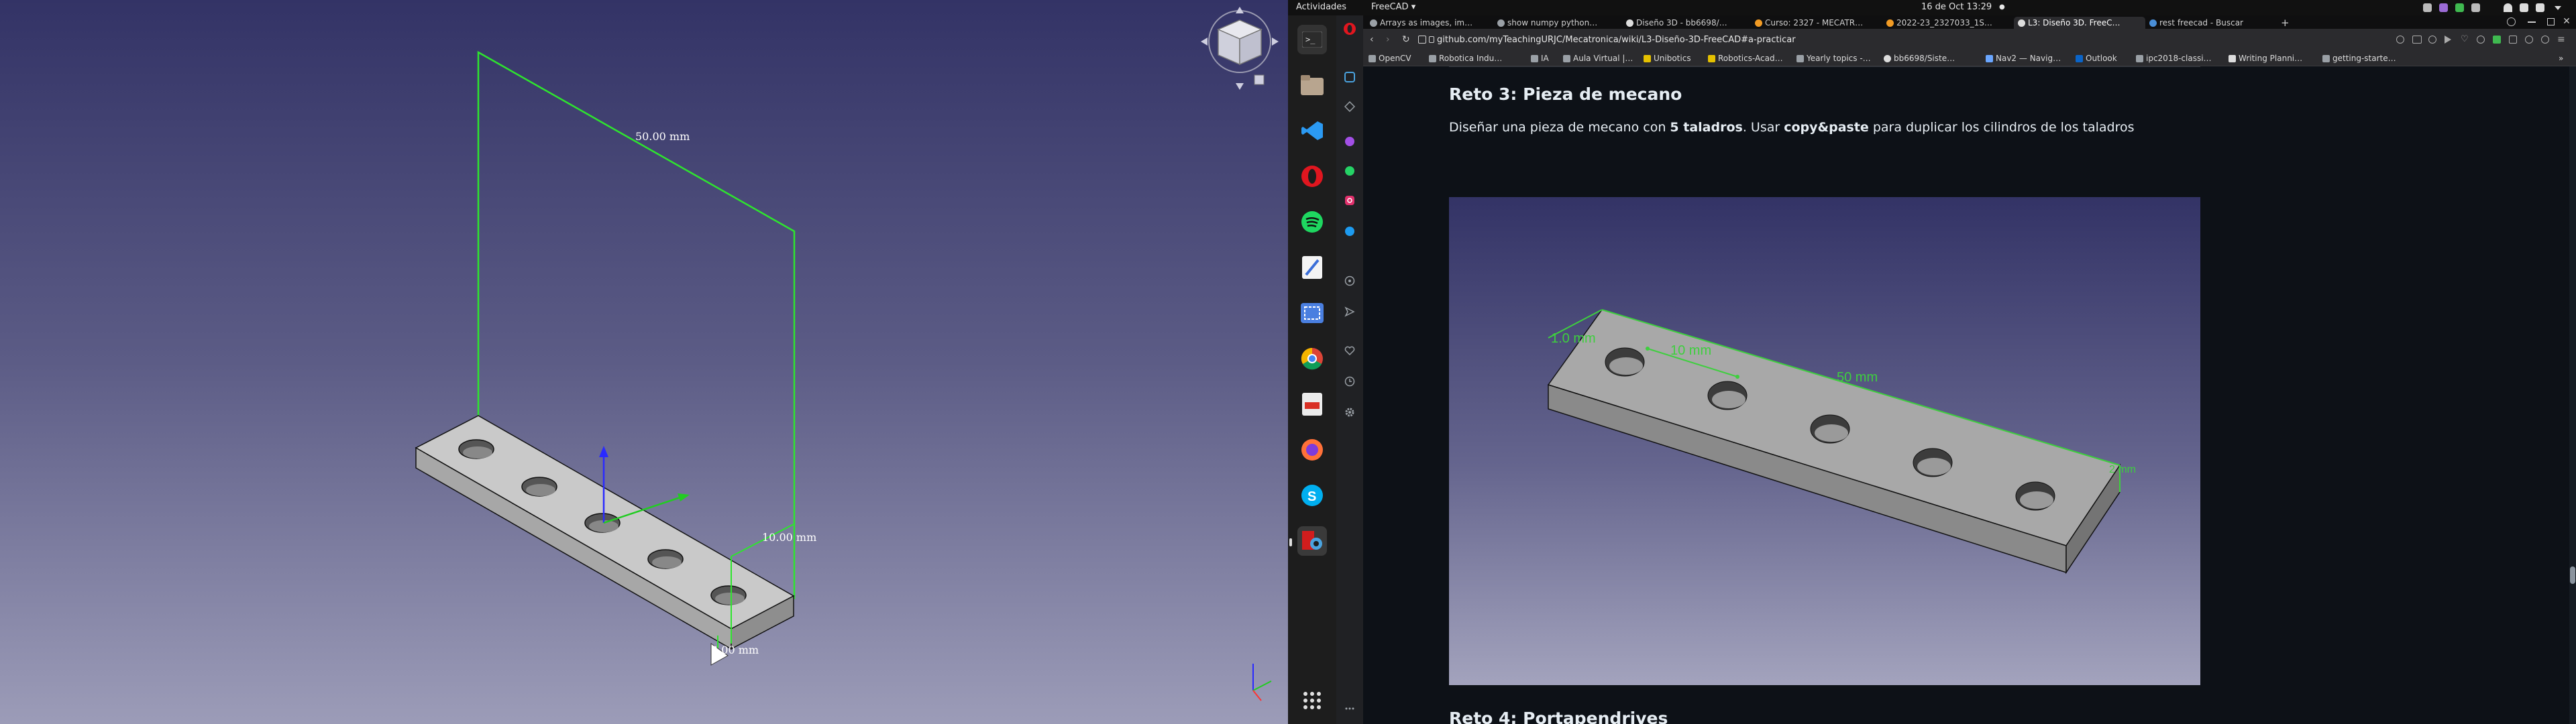  I want to click on screenshot-icon, so click(1312, 313).